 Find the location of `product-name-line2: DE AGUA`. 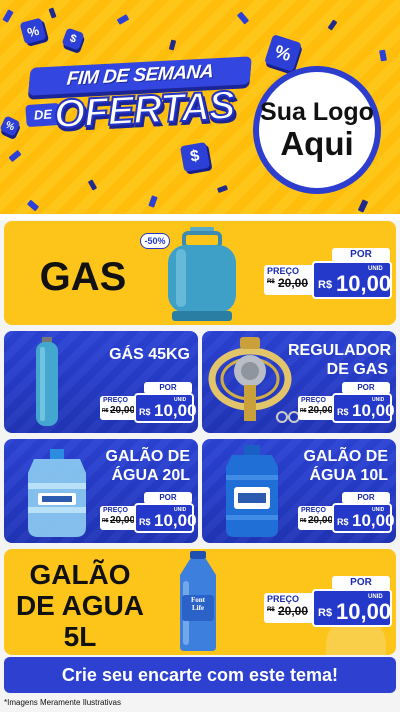

product-name-line2: DE AGUA is located at coordinates (80, 605).